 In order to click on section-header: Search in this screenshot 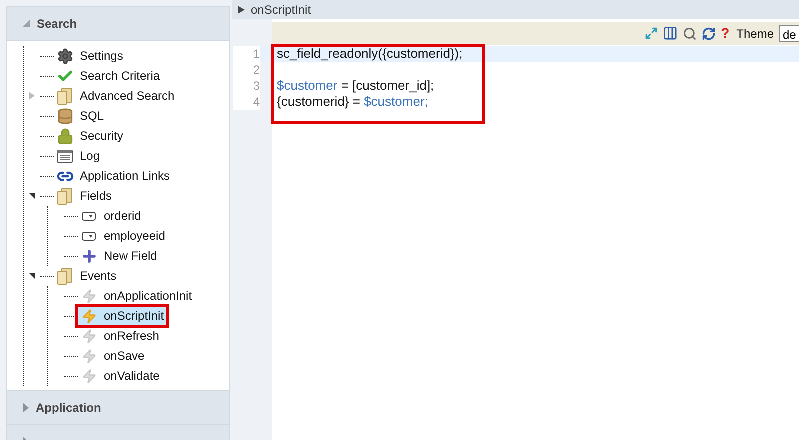, I will do `click(118, 24)`.